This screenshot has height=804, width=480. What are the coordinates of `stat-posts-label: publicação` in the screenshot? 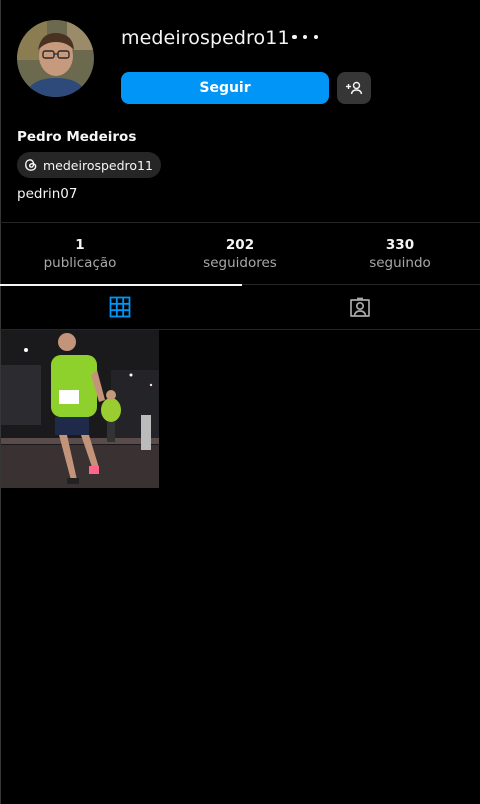 It's located at (80, 263).